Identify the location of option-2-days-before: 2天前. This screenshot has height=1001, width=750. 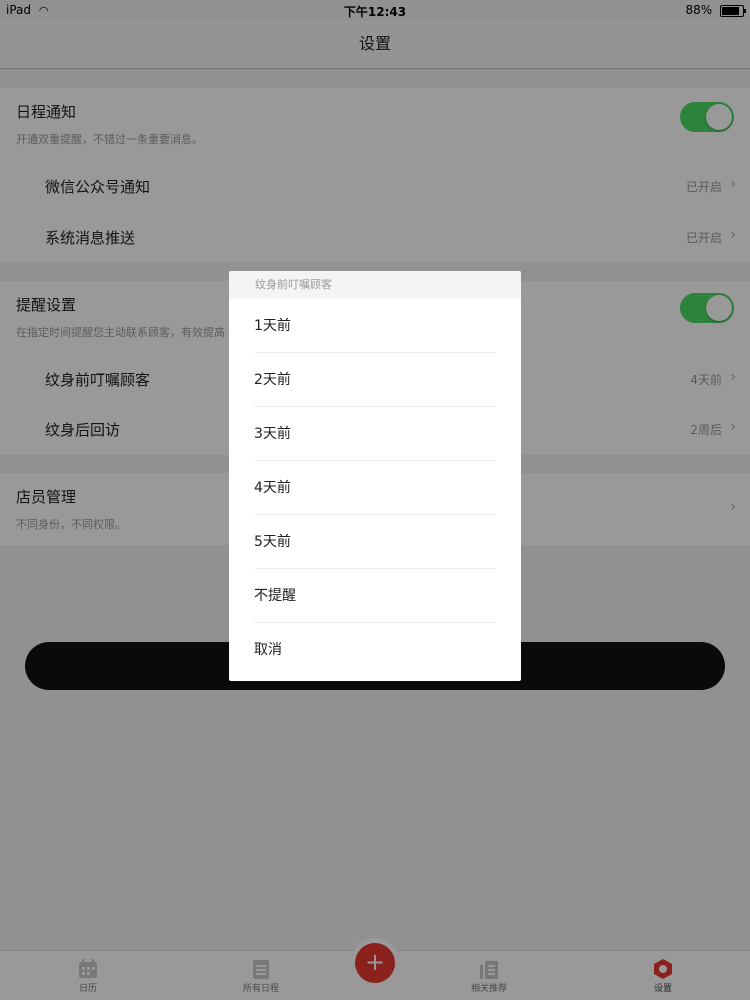
(375, 380).